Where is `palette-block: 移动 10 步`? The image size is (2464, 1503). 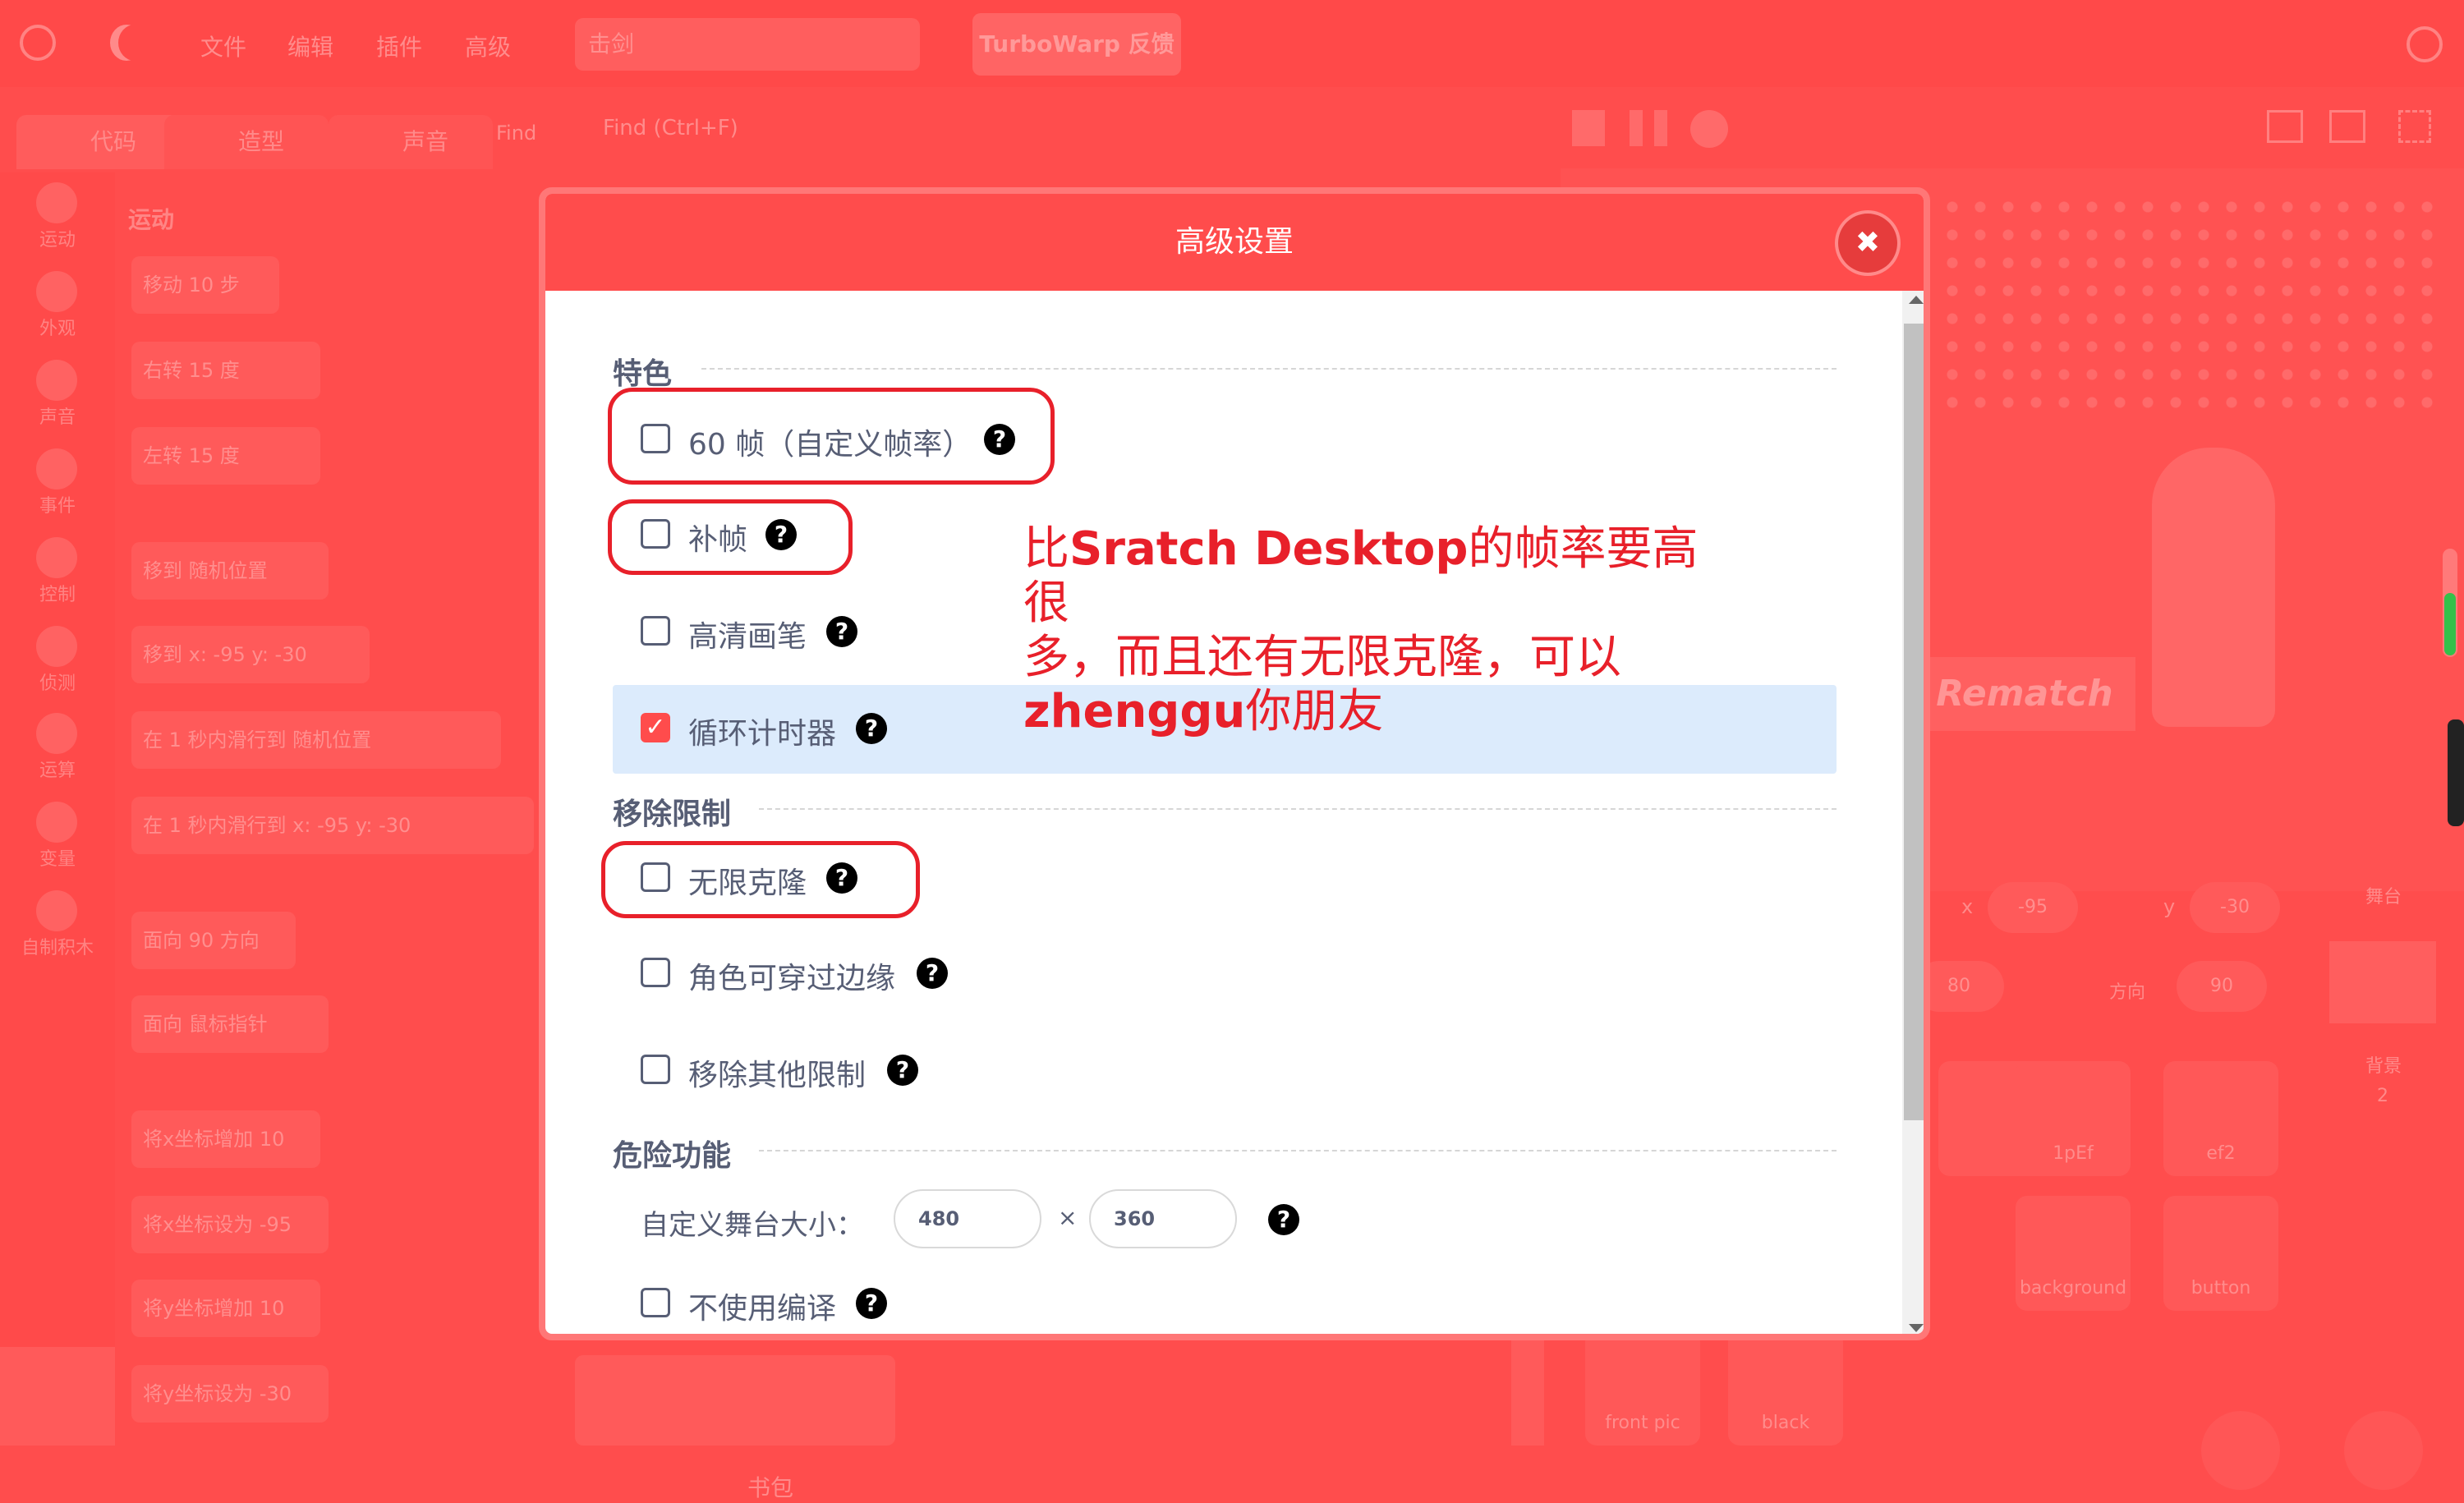
palette-block: 移动 10 步 is located at coordinates (205, 285).